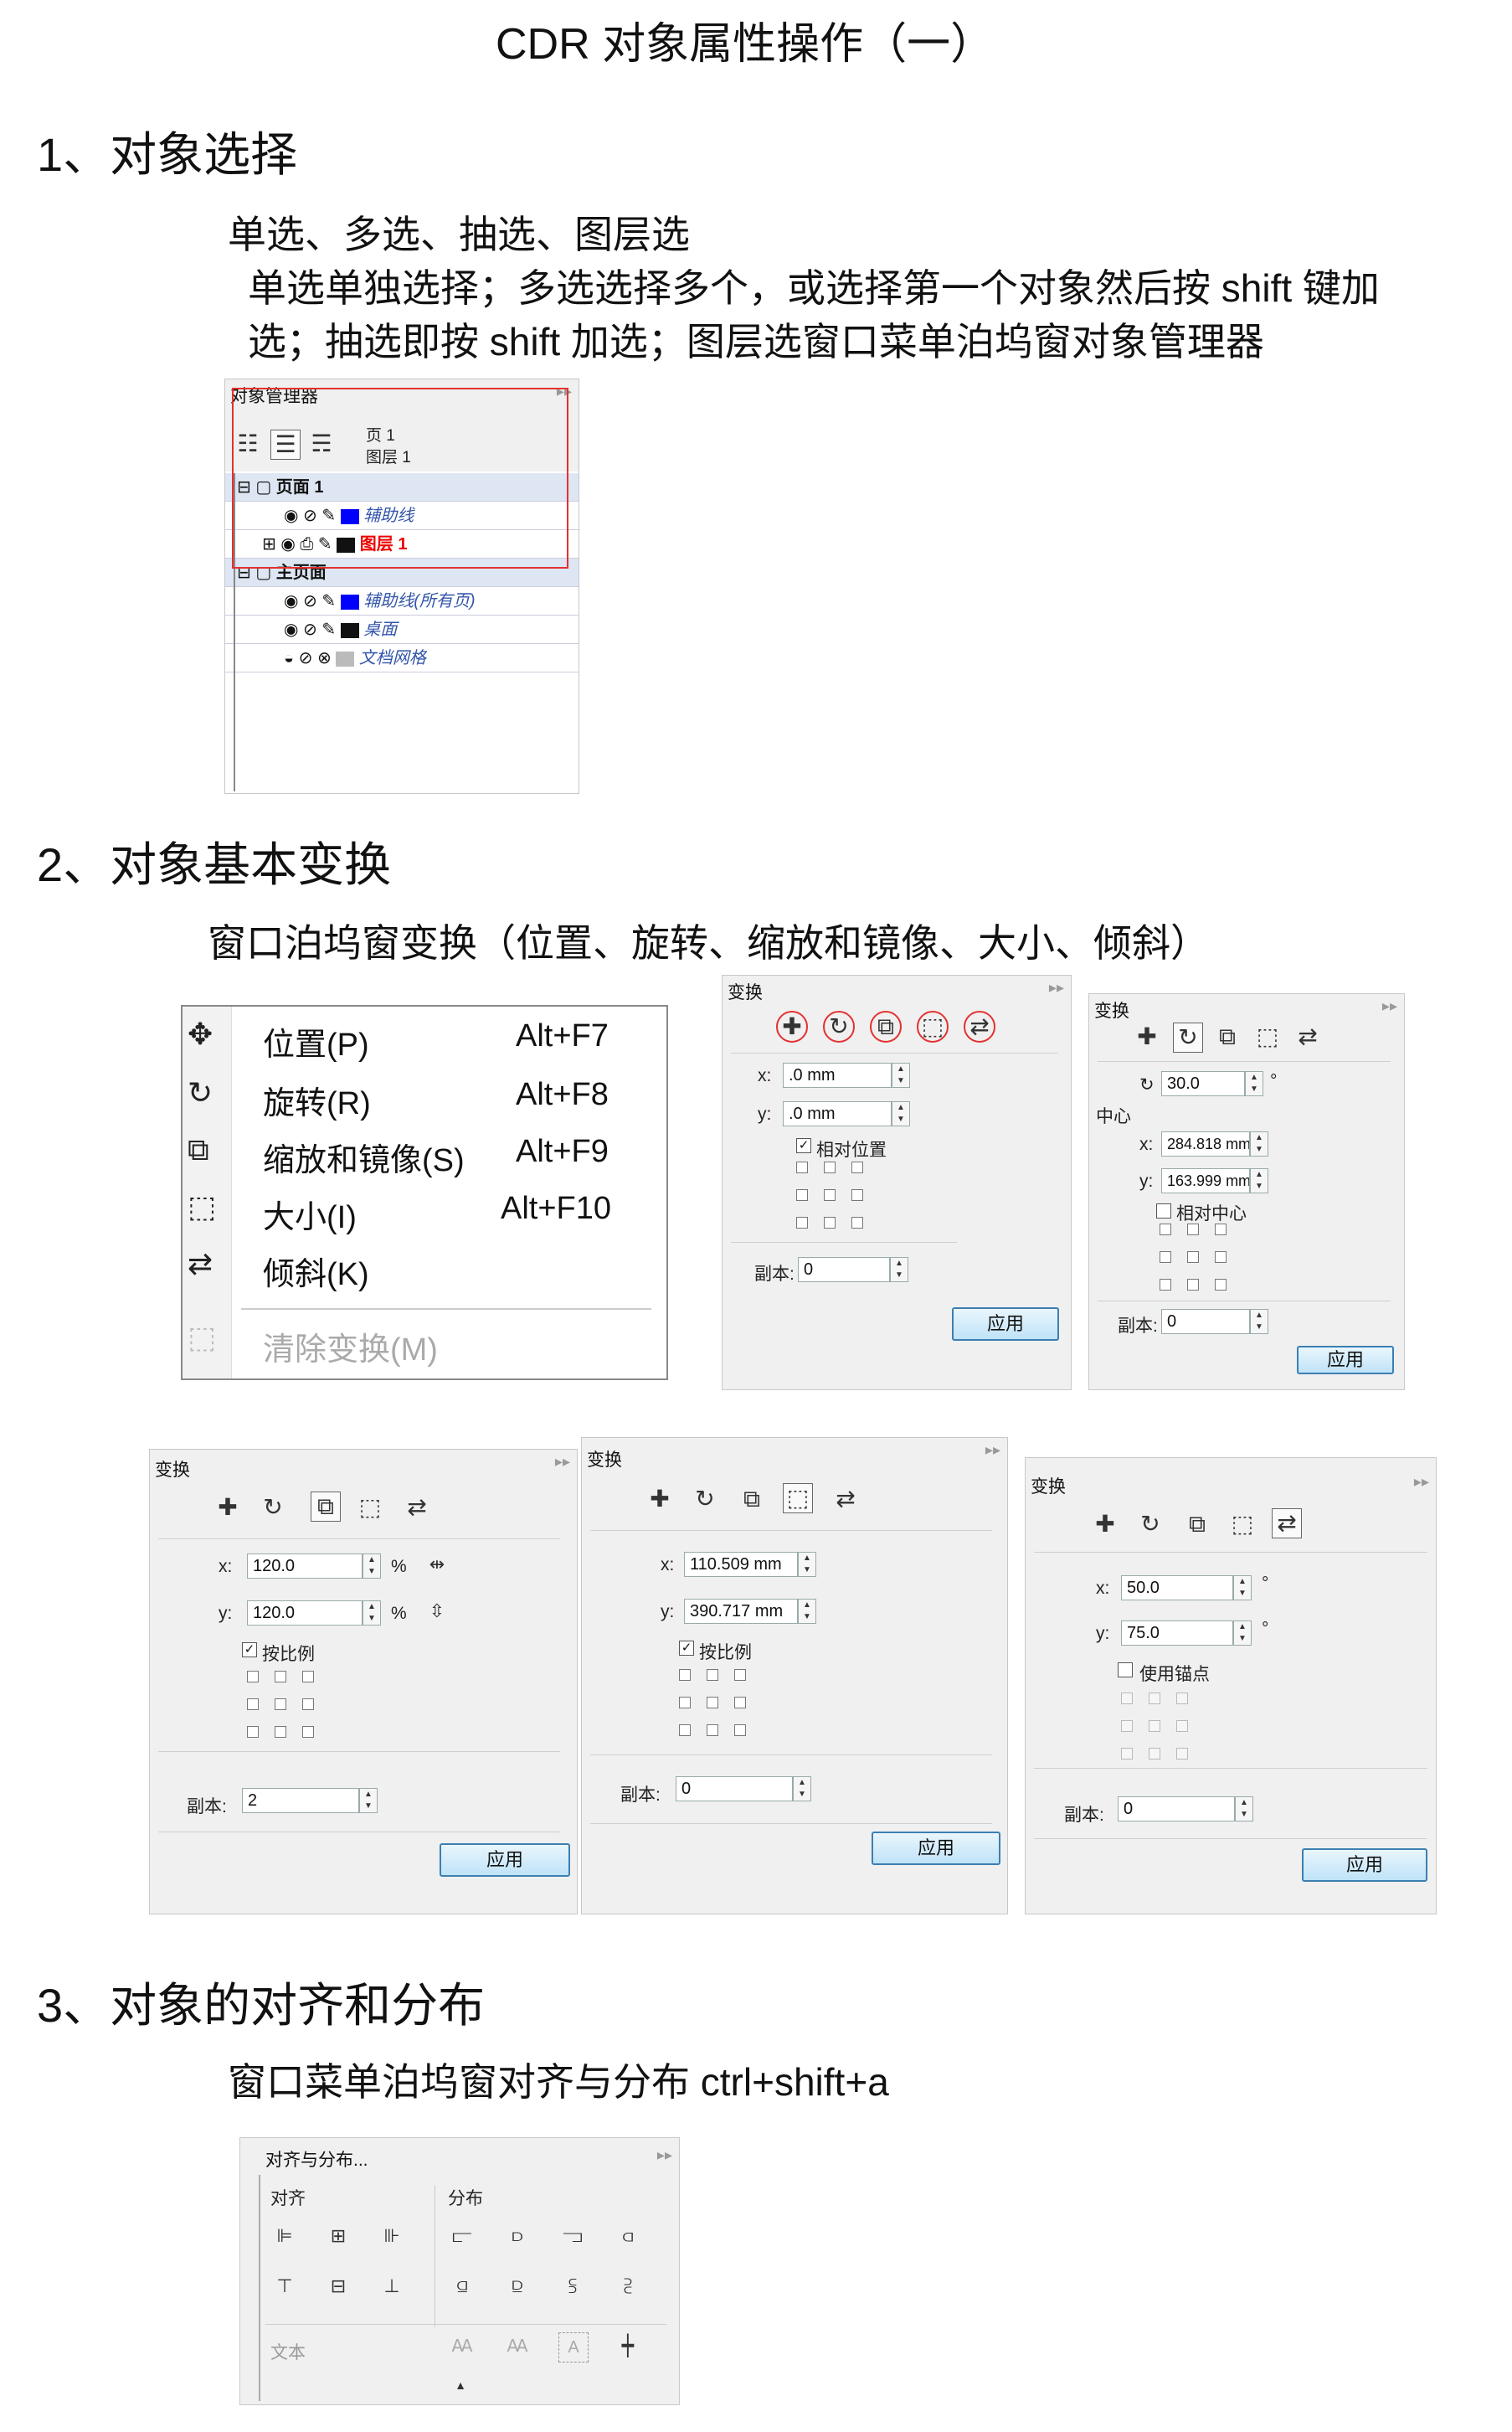  I want to click on text-baseline-icon: Ꜳ, so click(462, 2346).